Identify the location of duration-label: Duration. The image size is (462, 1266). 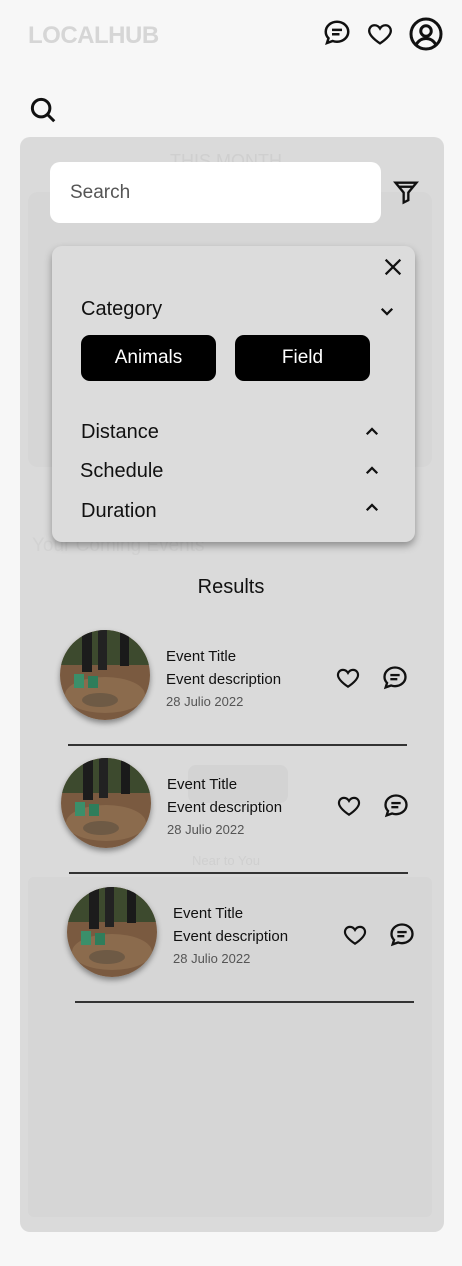
(119, 511).